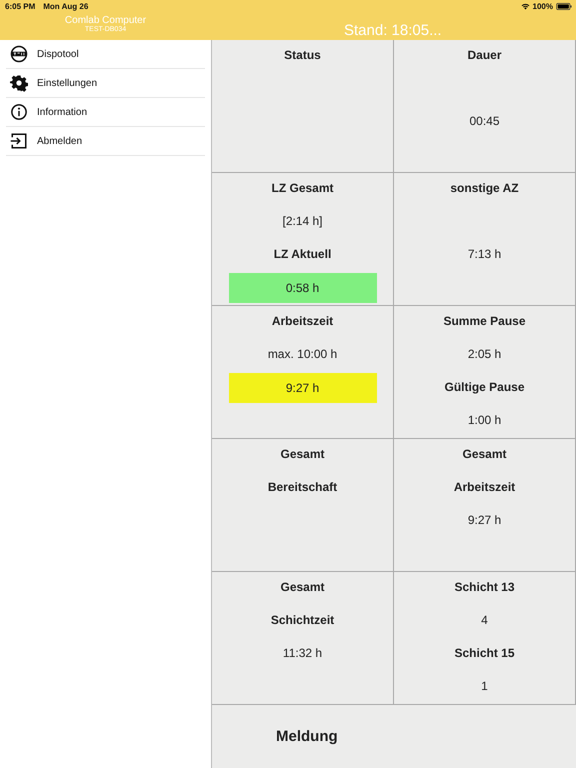 The image size is (576, 768). I want to click on field-label: Bereitschaft, so click(303, 487).